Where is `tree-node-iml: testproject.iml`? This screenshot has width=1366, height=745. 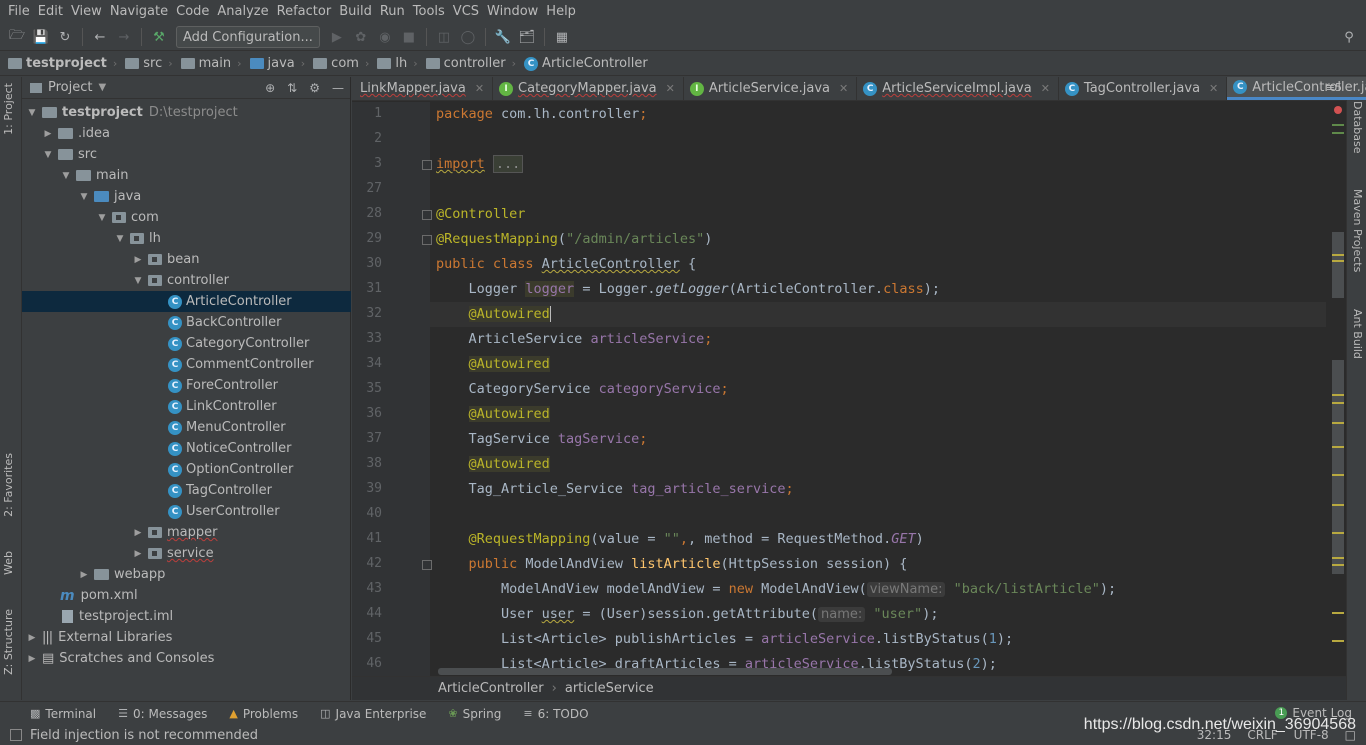 tree-node-iml: testproject.iml is located at coordinates (186, 616).